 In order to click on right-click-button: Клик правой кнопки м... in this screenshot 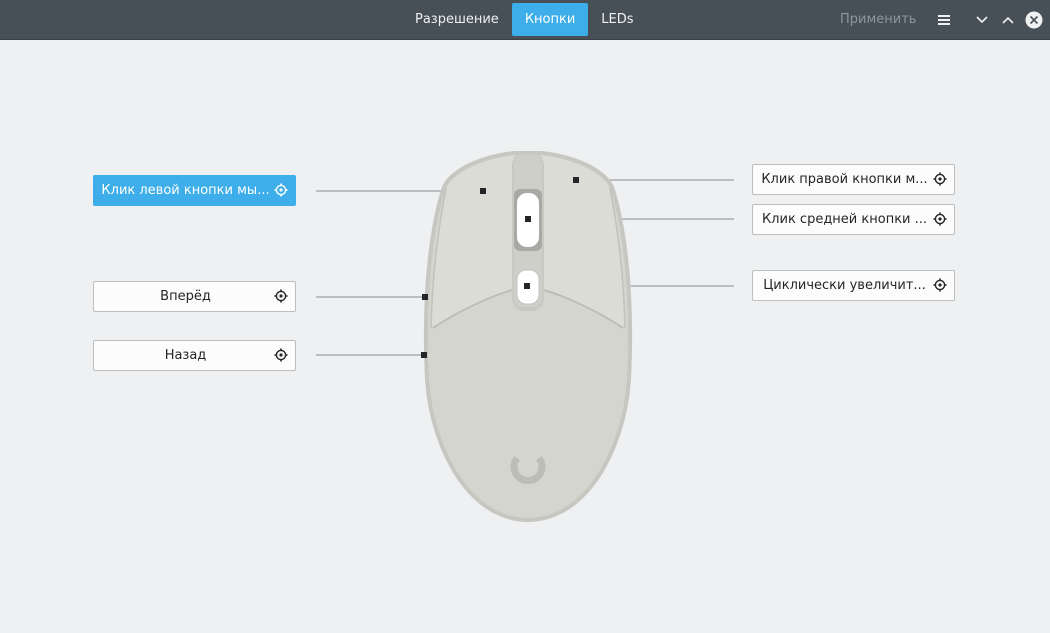, I will do `click(853, 179)`.